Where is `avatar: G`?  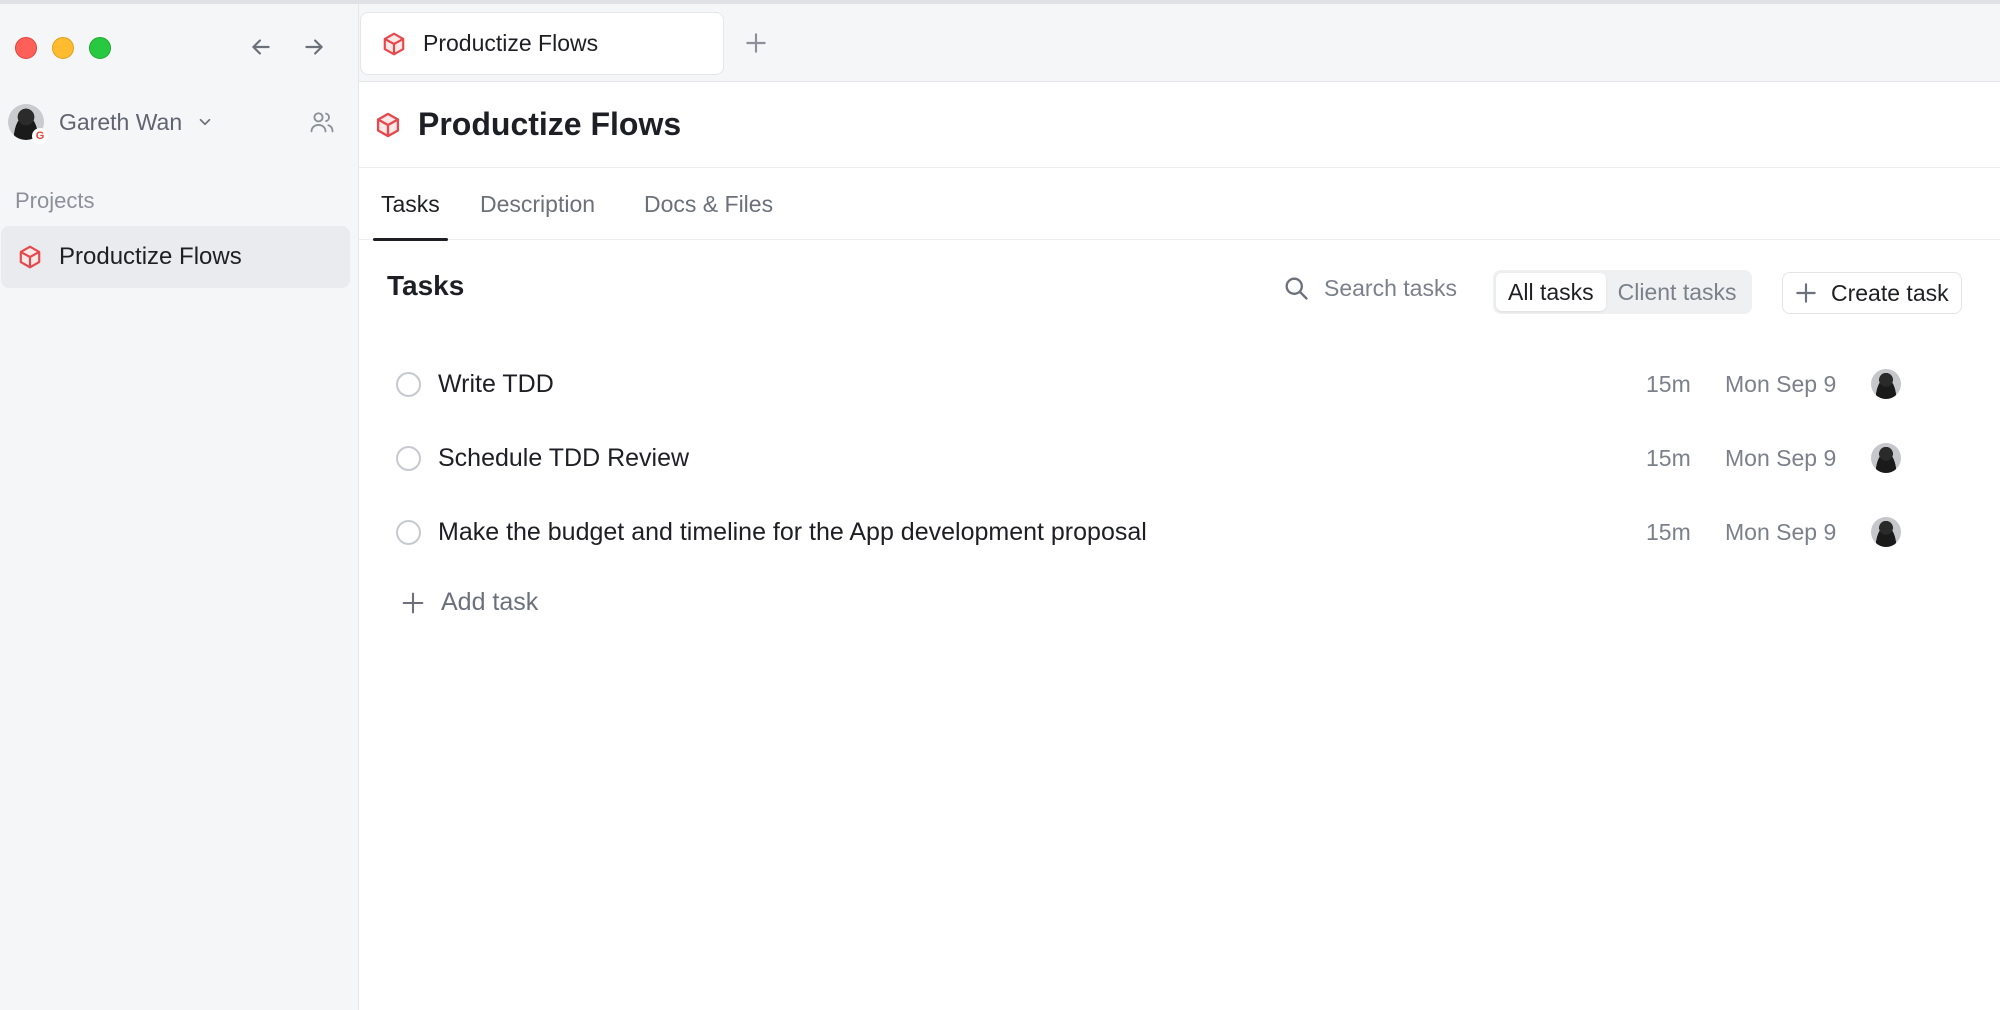 avatar: G is located at coordinates (28, 124).